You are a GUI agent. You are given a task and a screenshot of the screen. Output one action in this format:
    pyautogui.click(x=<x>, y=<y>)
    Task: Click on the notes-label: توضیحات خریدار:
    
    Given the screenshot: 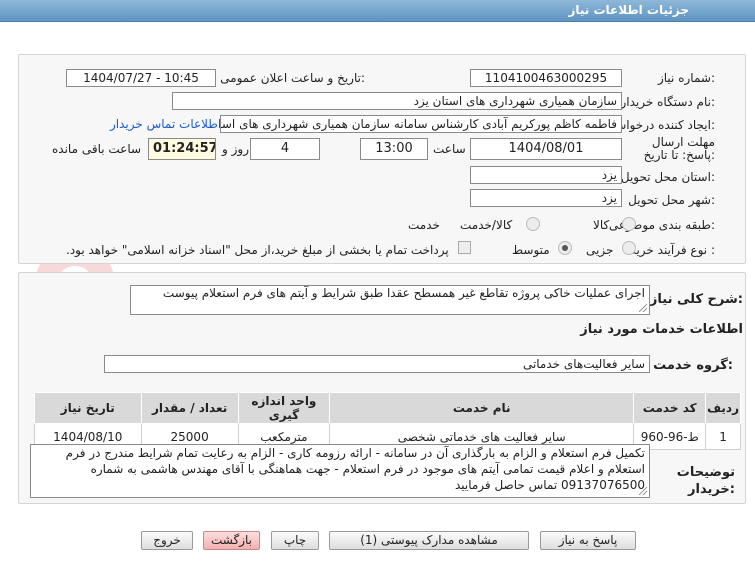 What is the action you would take?
    pyautogui.click(x=705, y=481)
    